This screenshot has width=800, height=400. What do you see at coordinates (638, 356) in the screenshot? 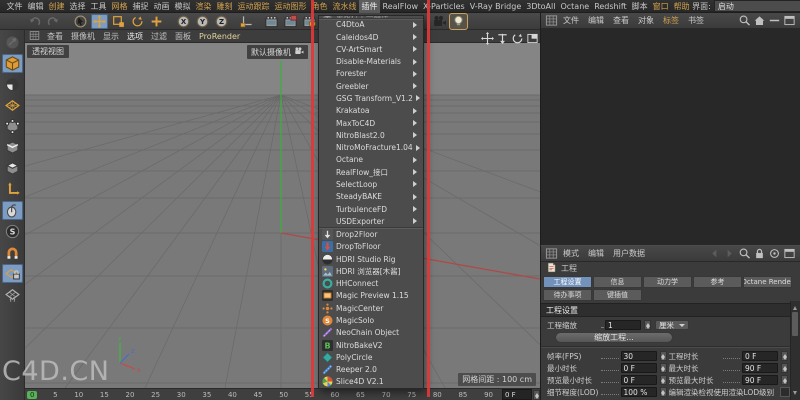
I see `value-field: 30` at bounding box center [638, 356].